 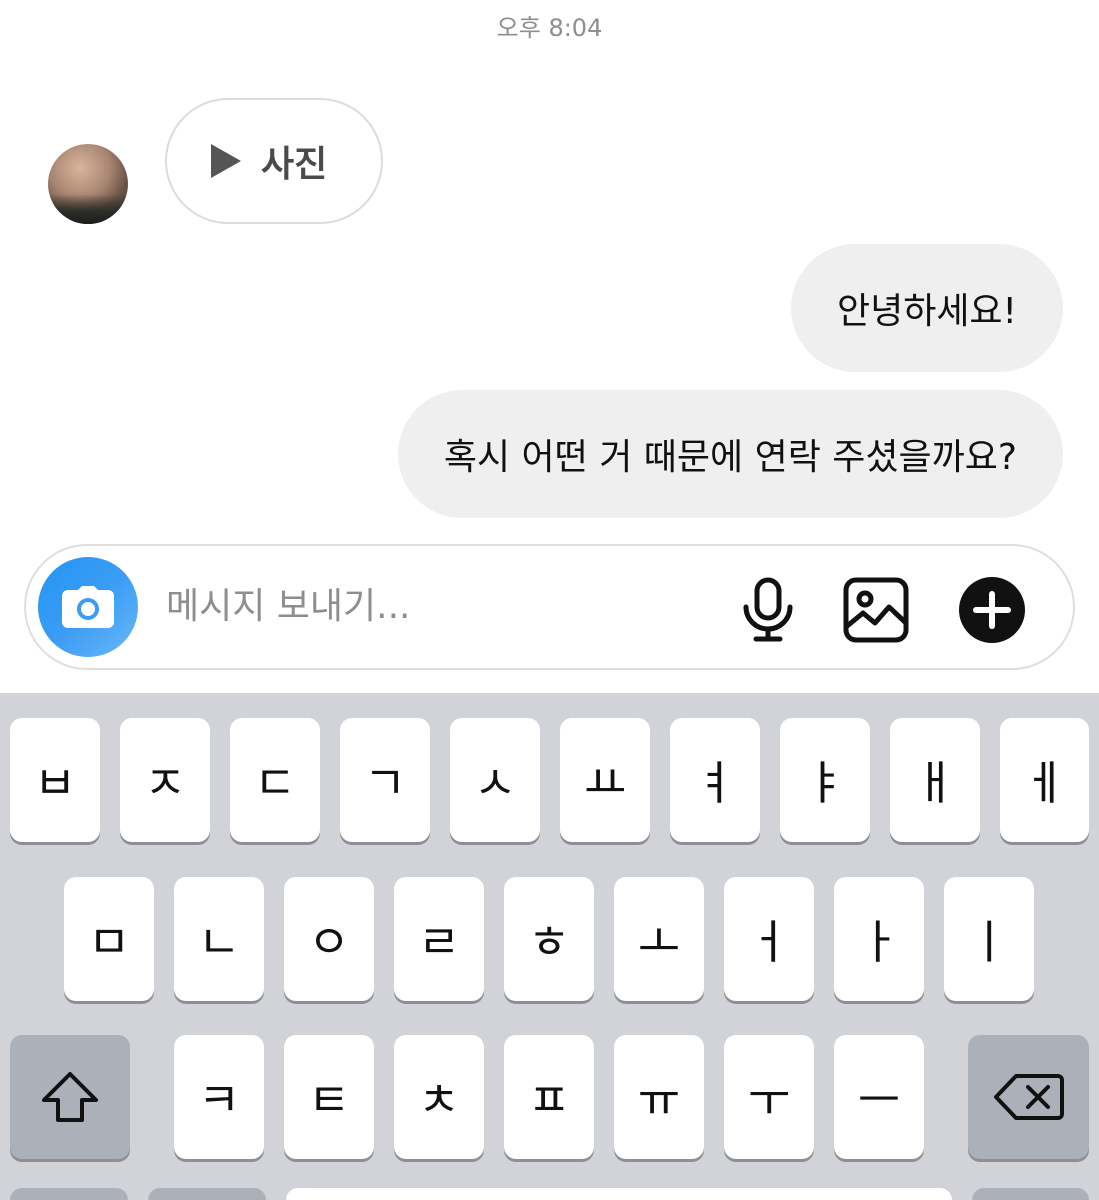 I want to click on message-composer, so click(x=549, y=607).